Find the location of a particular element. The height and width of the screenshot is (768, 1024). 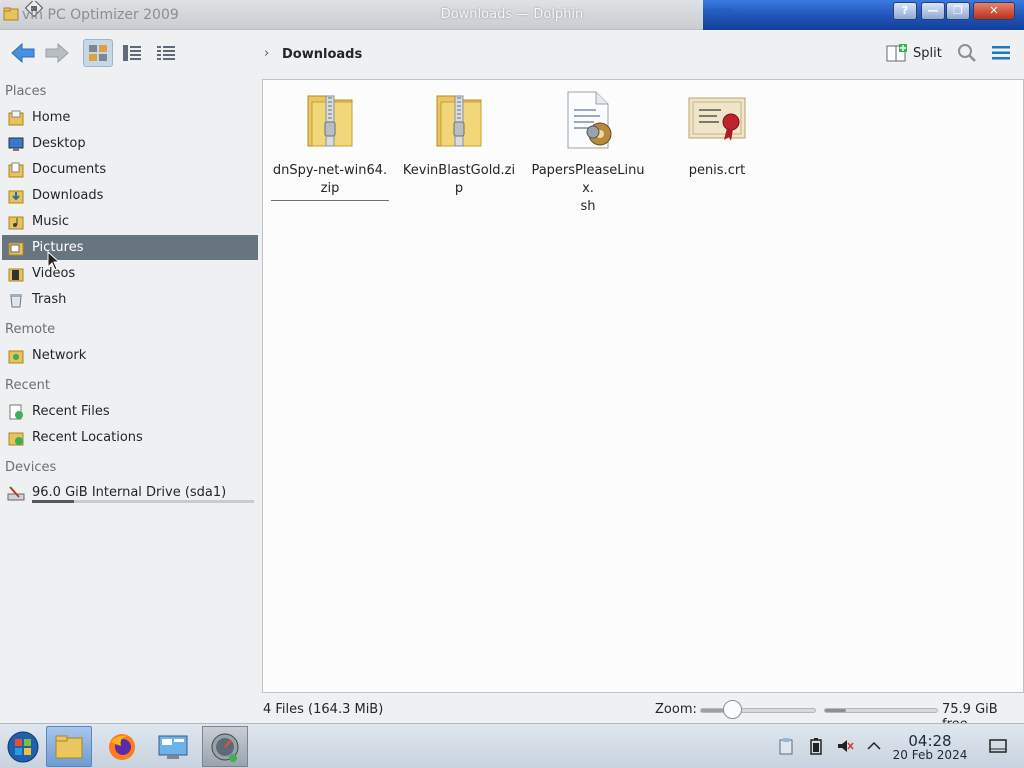

places-section-title: Places is located at coordinates (26, 91).